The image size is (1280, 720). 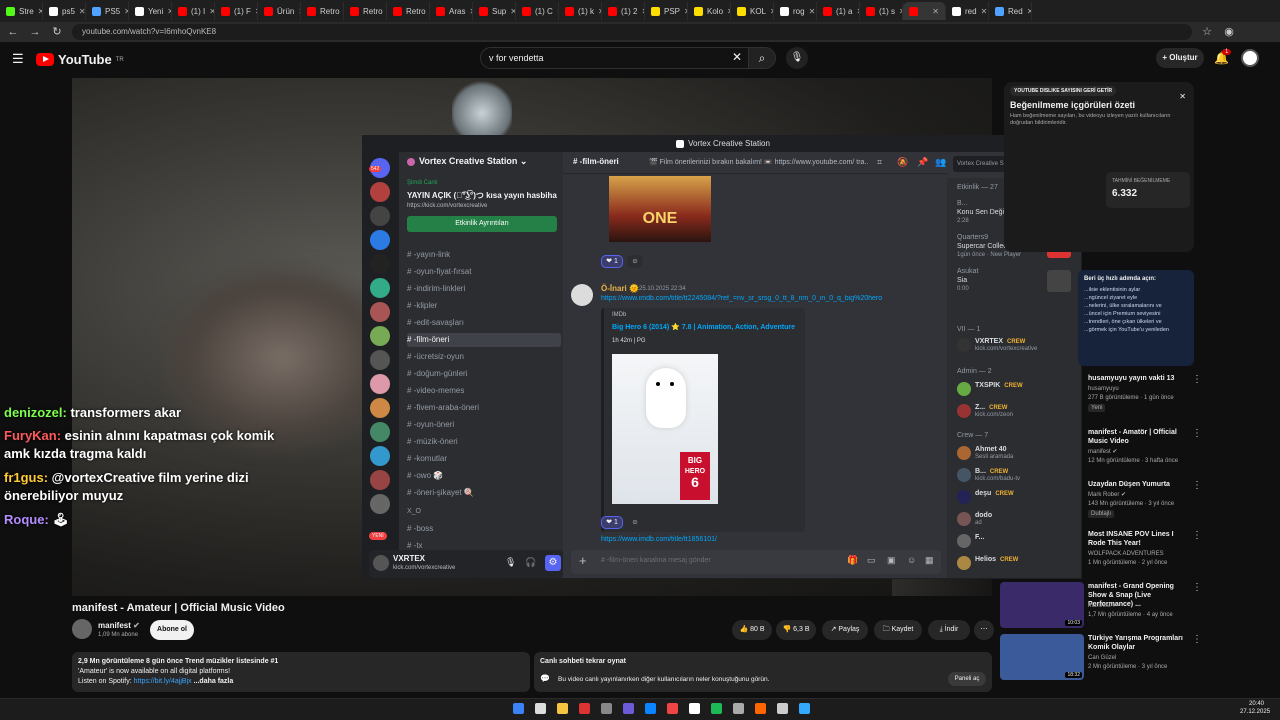 What do you see at coordinates (583, 560) in the screenshot?
I see `attach-plus-icon: +` at bounding box center [583, 560].